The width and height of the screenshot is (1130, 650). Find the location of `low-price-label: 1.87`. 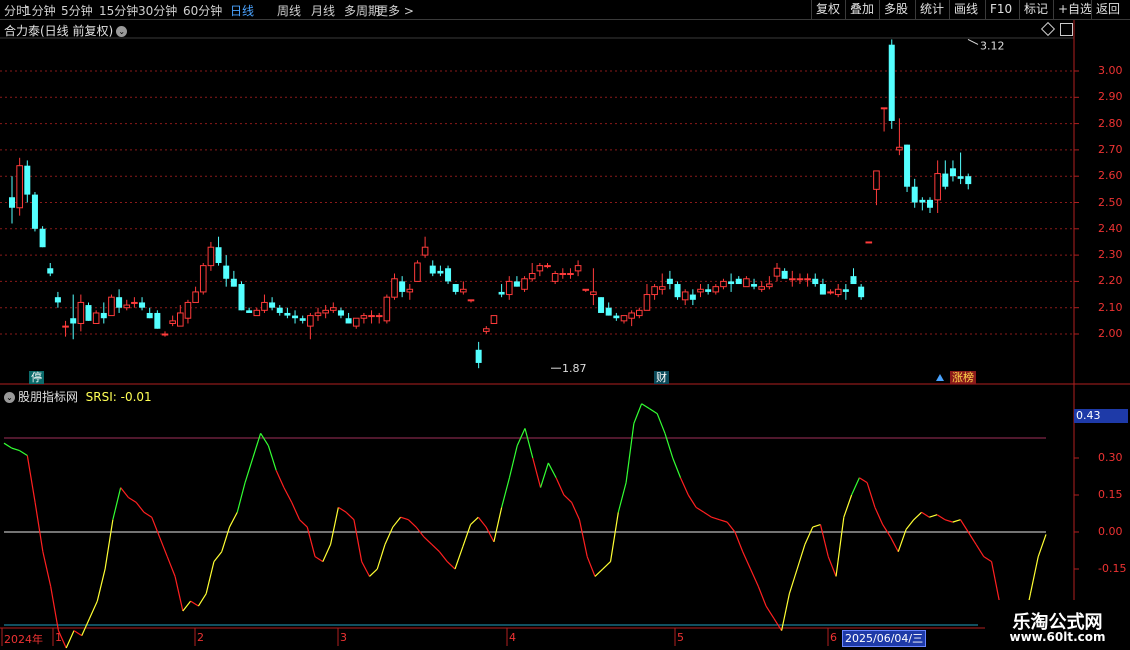

low-price-label: 1.87 is located at coordinates (574, 368).